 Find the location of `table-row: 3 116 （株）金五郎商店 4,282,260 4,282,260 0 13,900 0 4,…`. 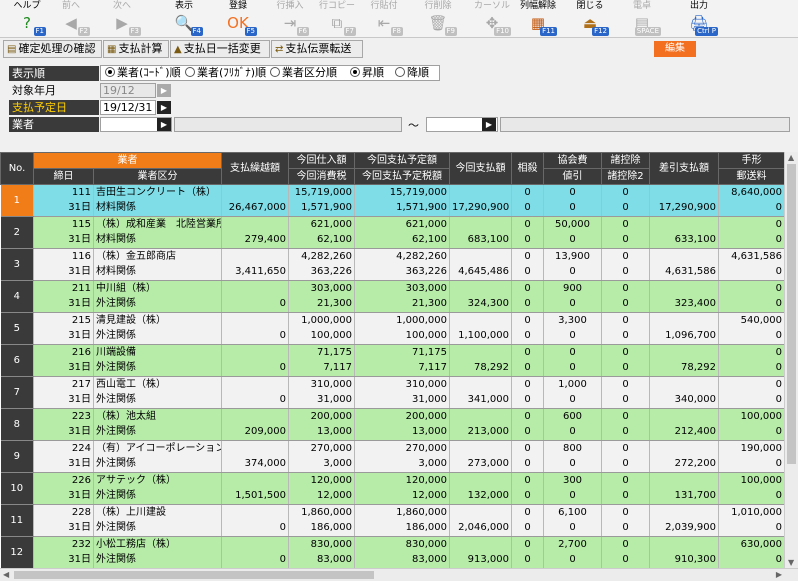

table-row: 3 116 （株）金五郎商店 4,282,260 4,282,260 0 13,900 0 4,… is located at coordinates (392, 264).